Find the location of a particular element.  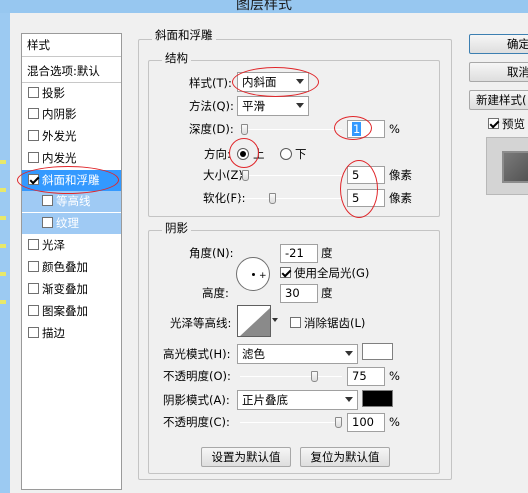

style-item-label: 内阴影 is located at coordinates (59, 114).